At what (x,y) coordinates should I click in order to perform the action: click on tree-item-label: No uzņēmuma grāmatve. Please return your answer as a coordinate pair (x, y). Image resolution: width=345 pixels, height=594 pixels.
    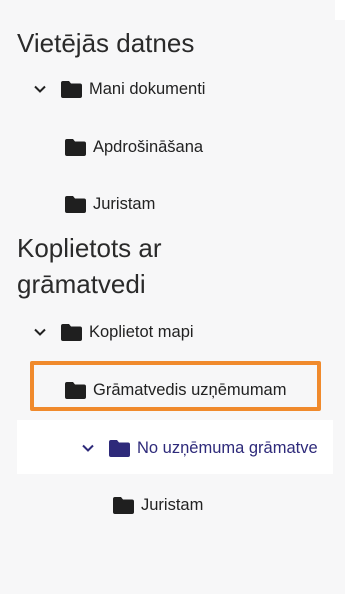
    Looking at the image, I should click on (227, 447).